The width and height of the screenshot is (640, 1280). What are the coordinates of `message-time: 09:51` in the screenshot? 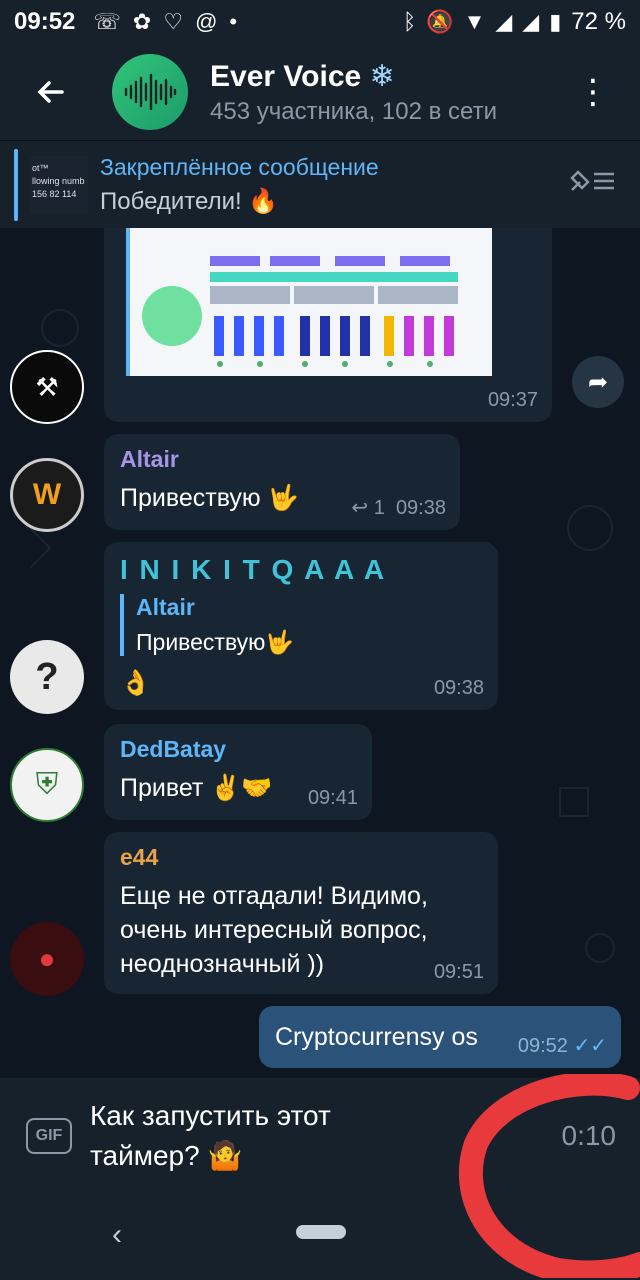 It's located at (458, 972).